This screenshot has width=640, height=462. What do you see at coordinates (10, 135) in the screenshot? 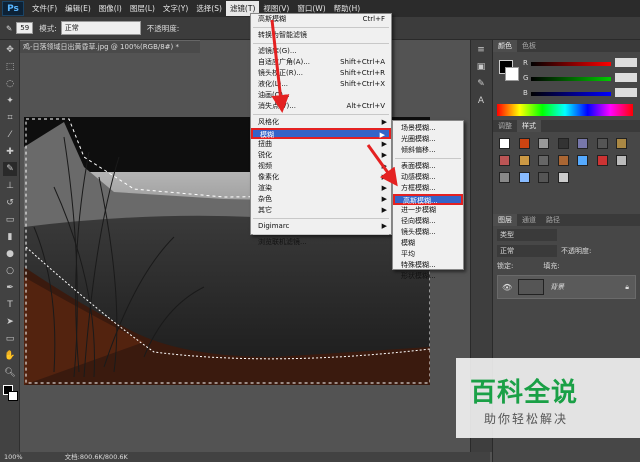
I see `eyedropper-tool-icon: ⁄` at bounding box center [10, 135].